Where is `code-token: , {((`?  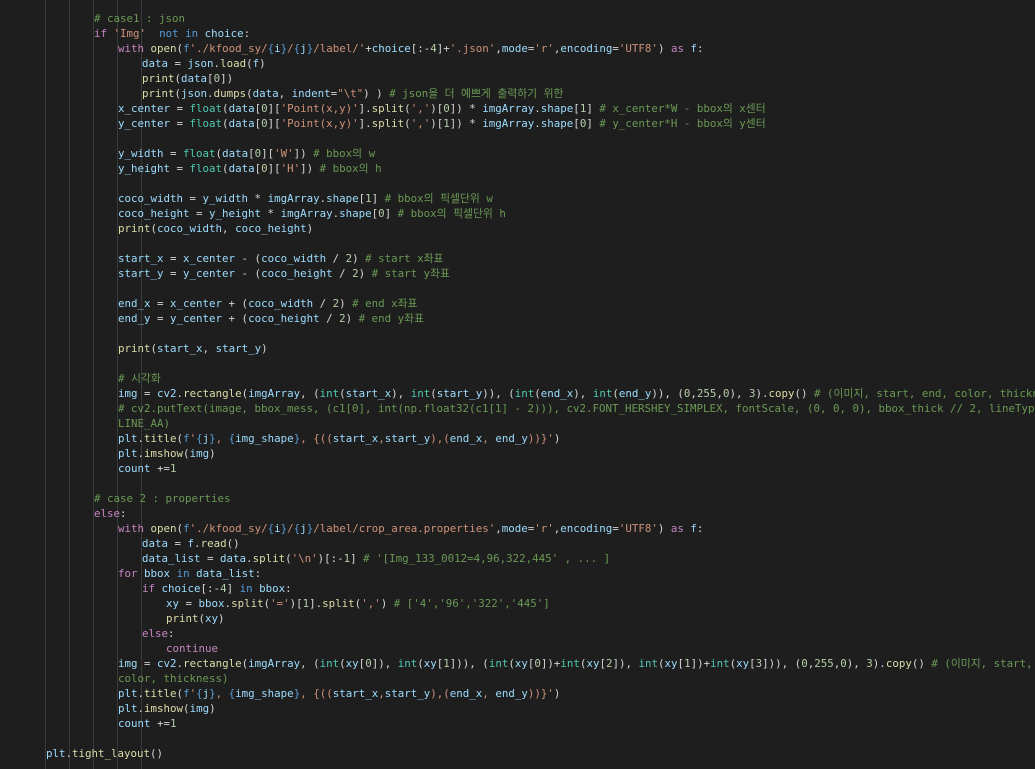 code-token: , {(( is located at coordinates (316, 693).